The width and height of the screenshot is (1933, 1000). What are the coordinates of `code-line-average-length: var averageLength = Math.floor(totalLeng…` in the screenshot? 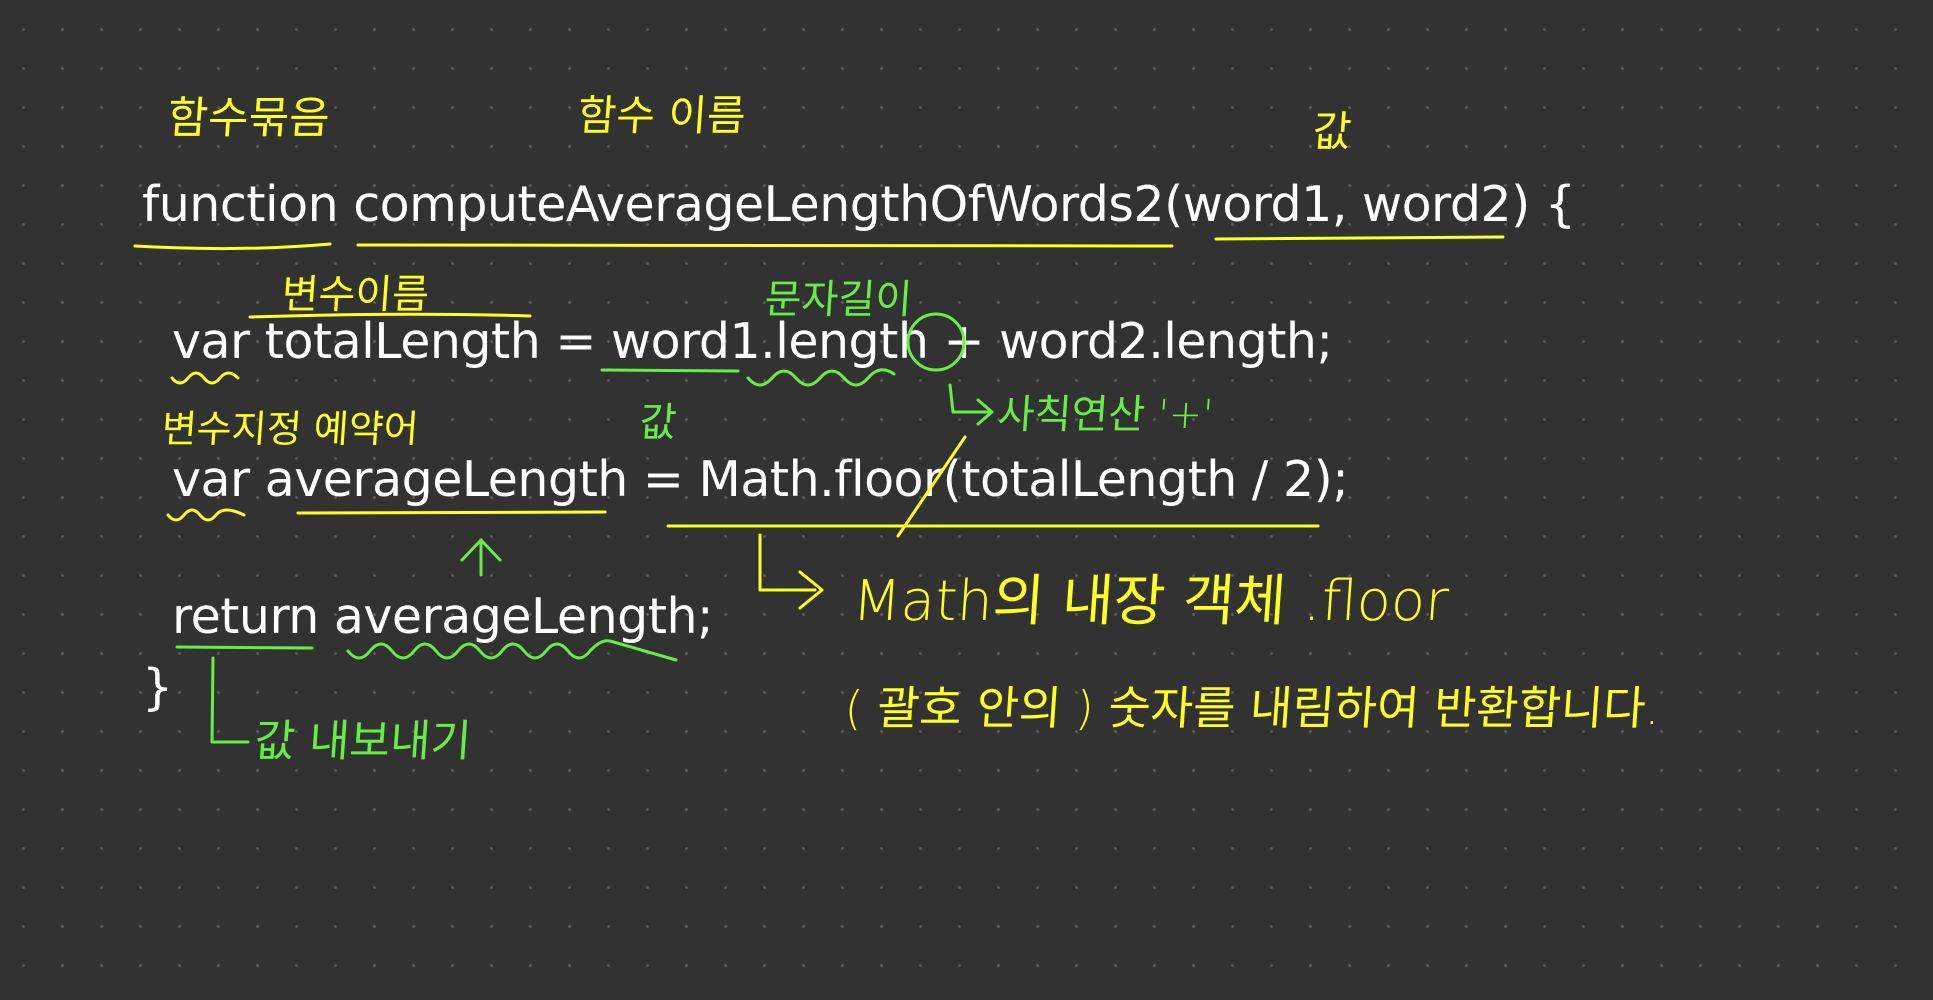 It's located at (760, 479).